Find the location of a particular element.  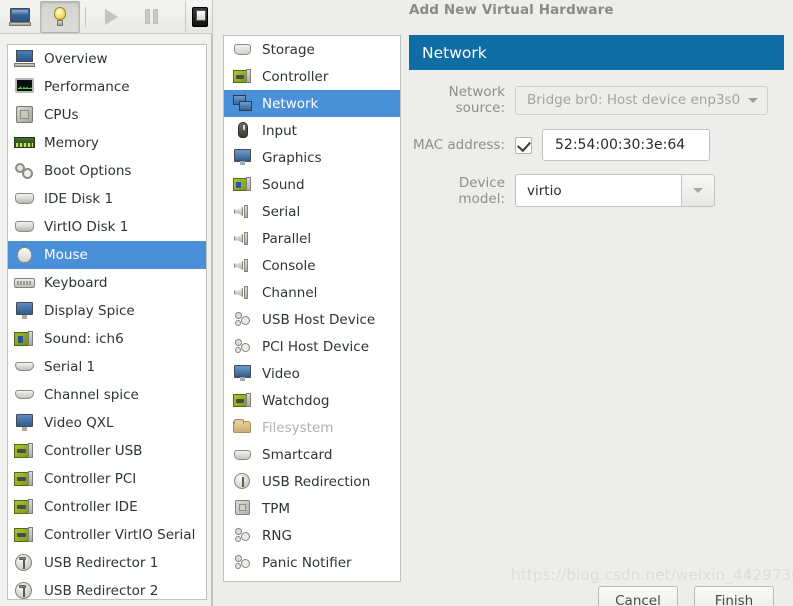

hardware-item-label: Mouse is located at coordinates (66, 255).